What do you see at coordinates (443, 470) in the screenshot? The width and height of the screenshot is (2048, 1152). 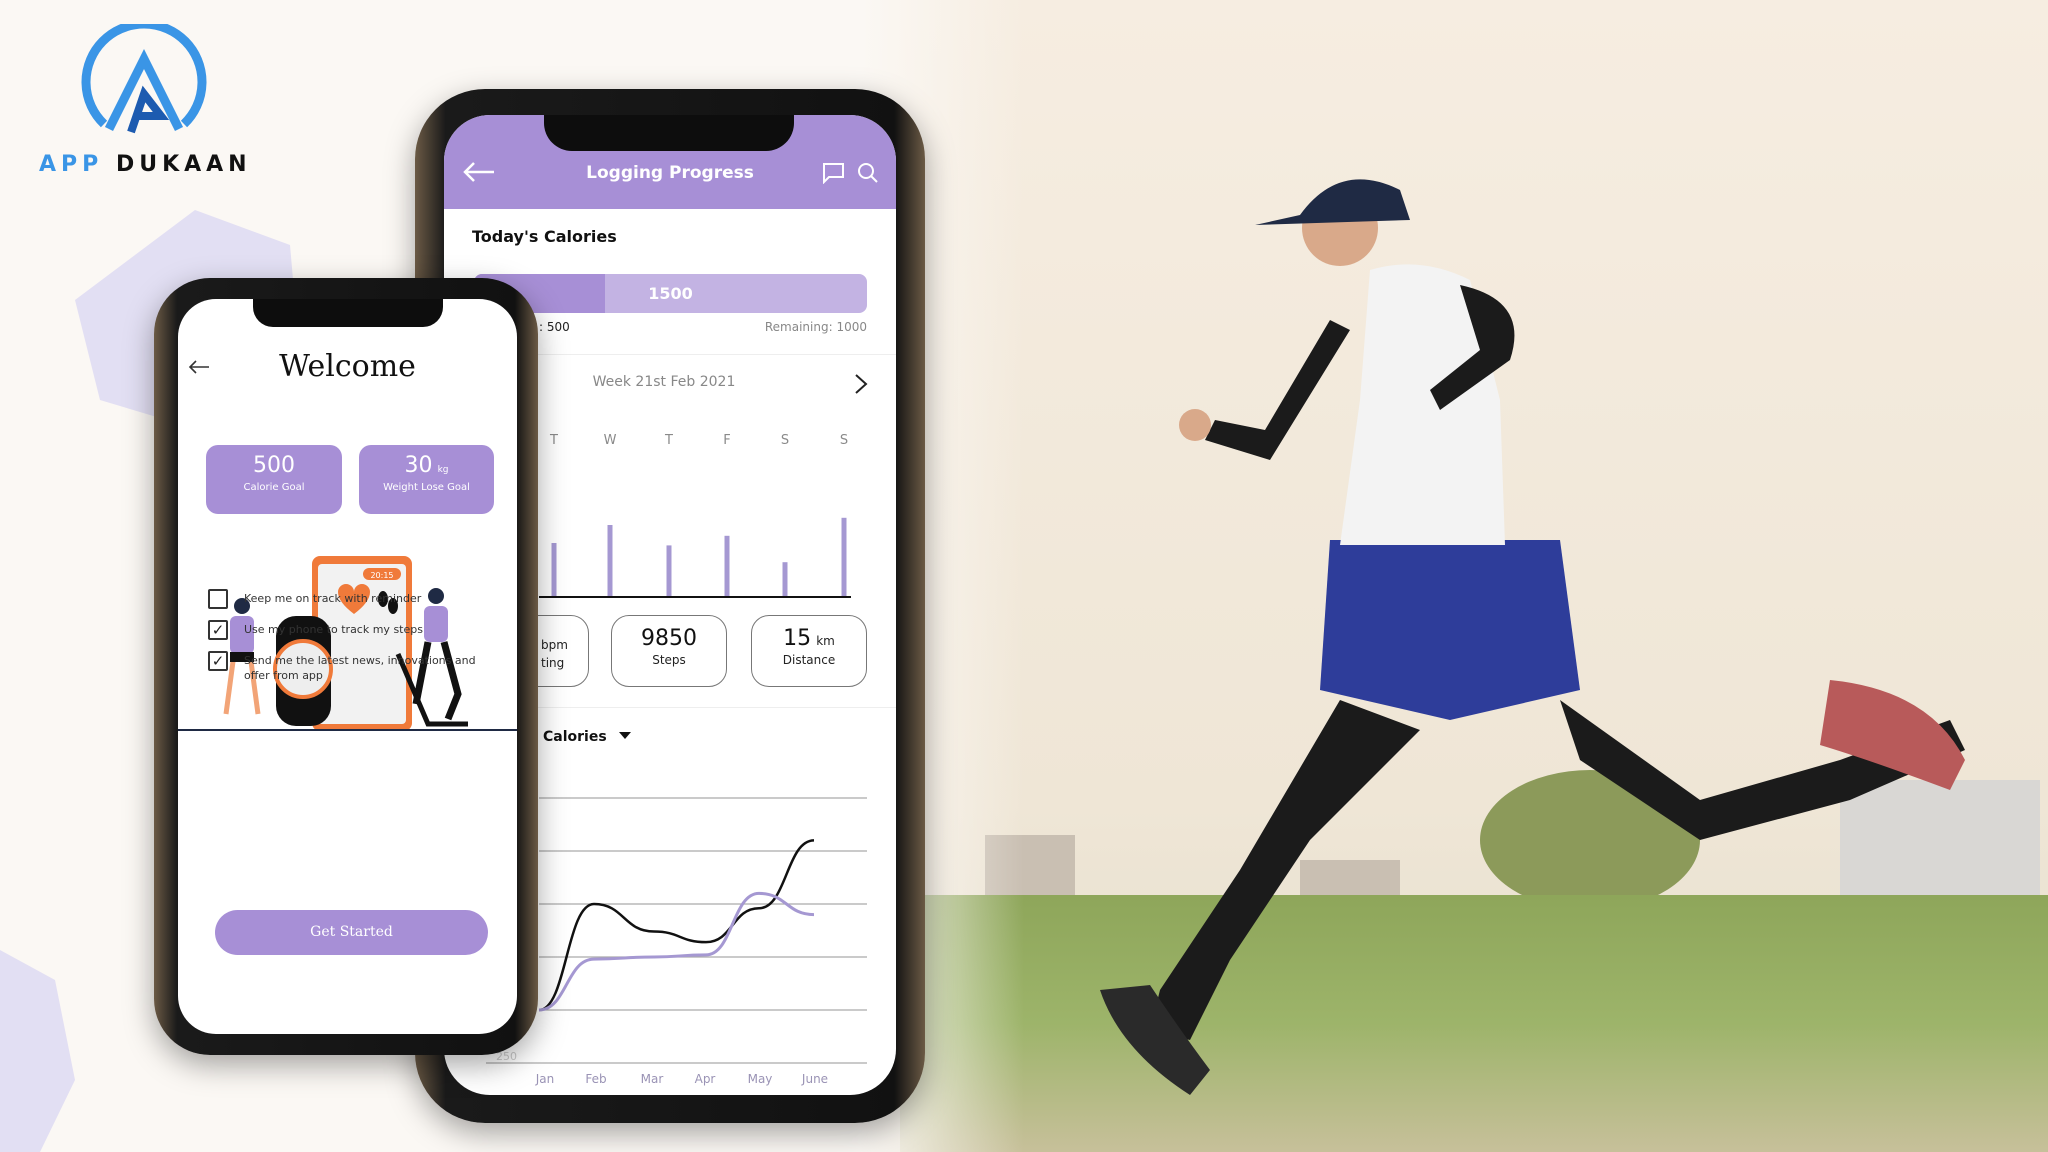 I see `goal-unit: kg` at bounding box center [443, 470].